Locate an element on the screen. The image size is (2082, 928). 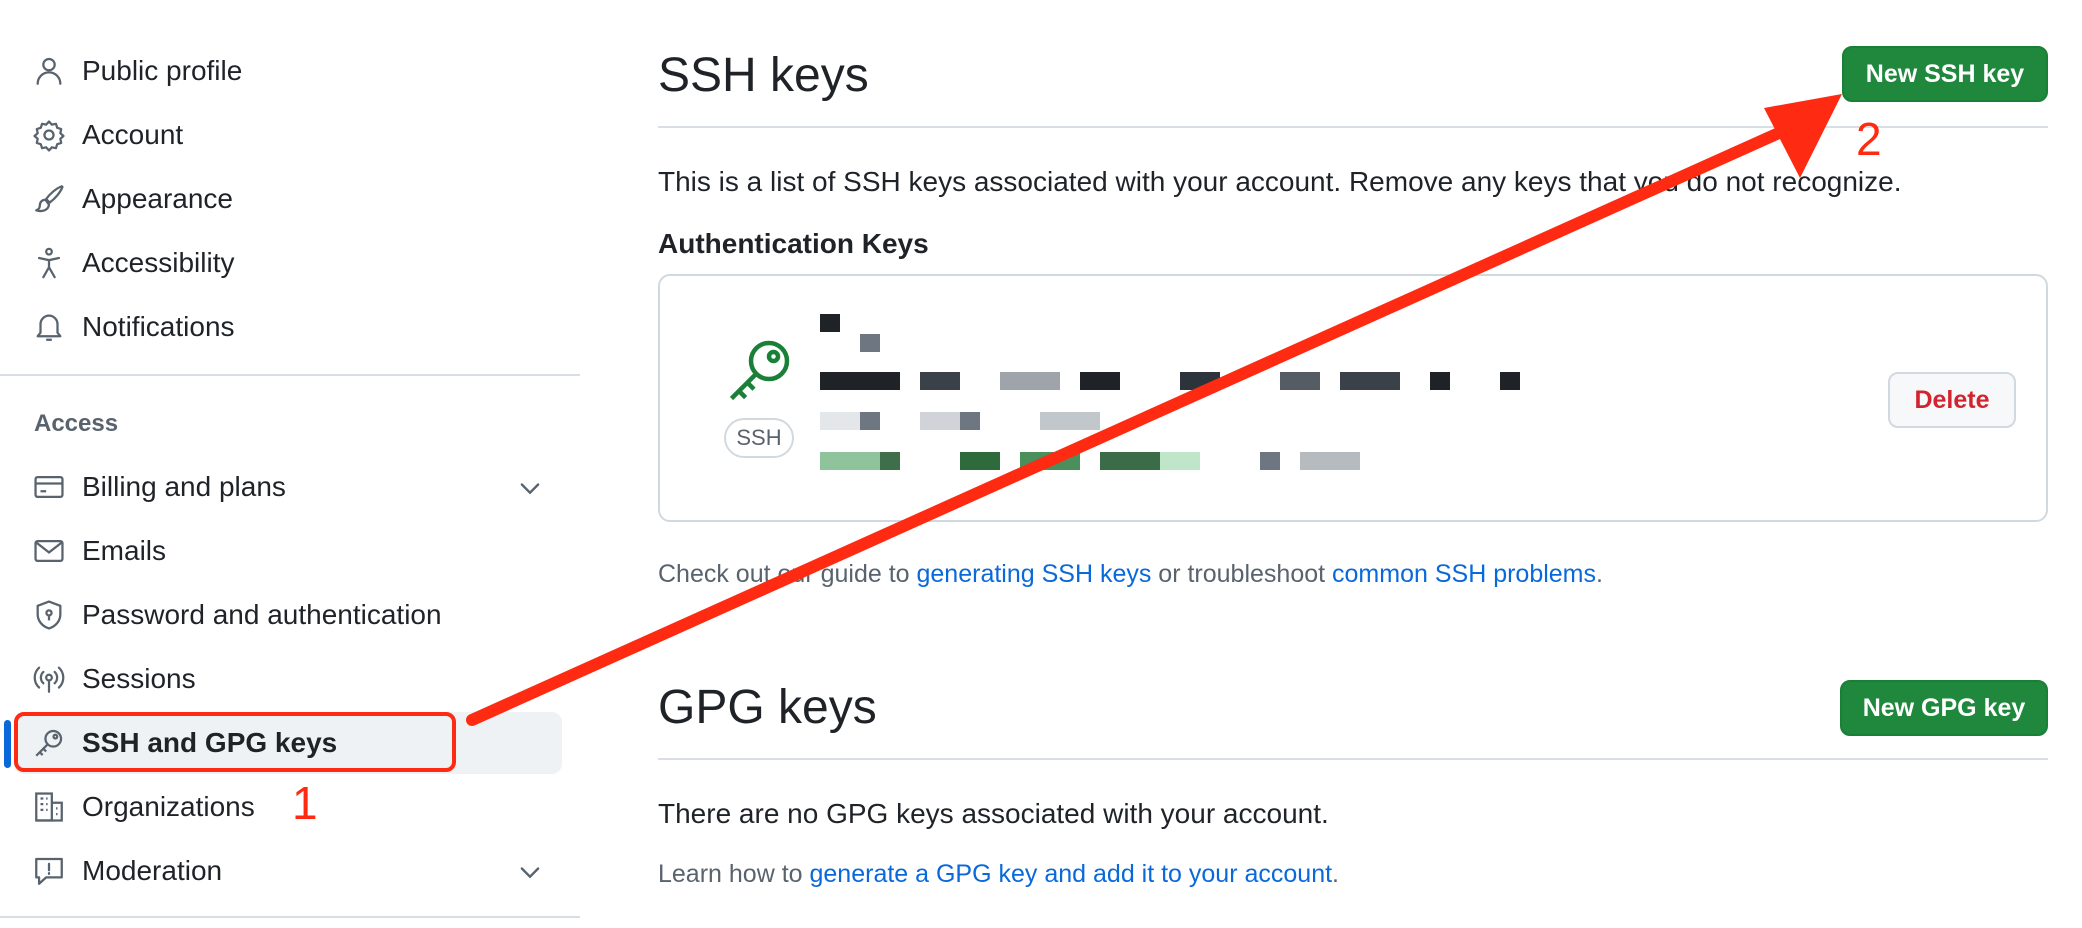
annotation-step-2: 2 is located at coordinates (1869, 139).